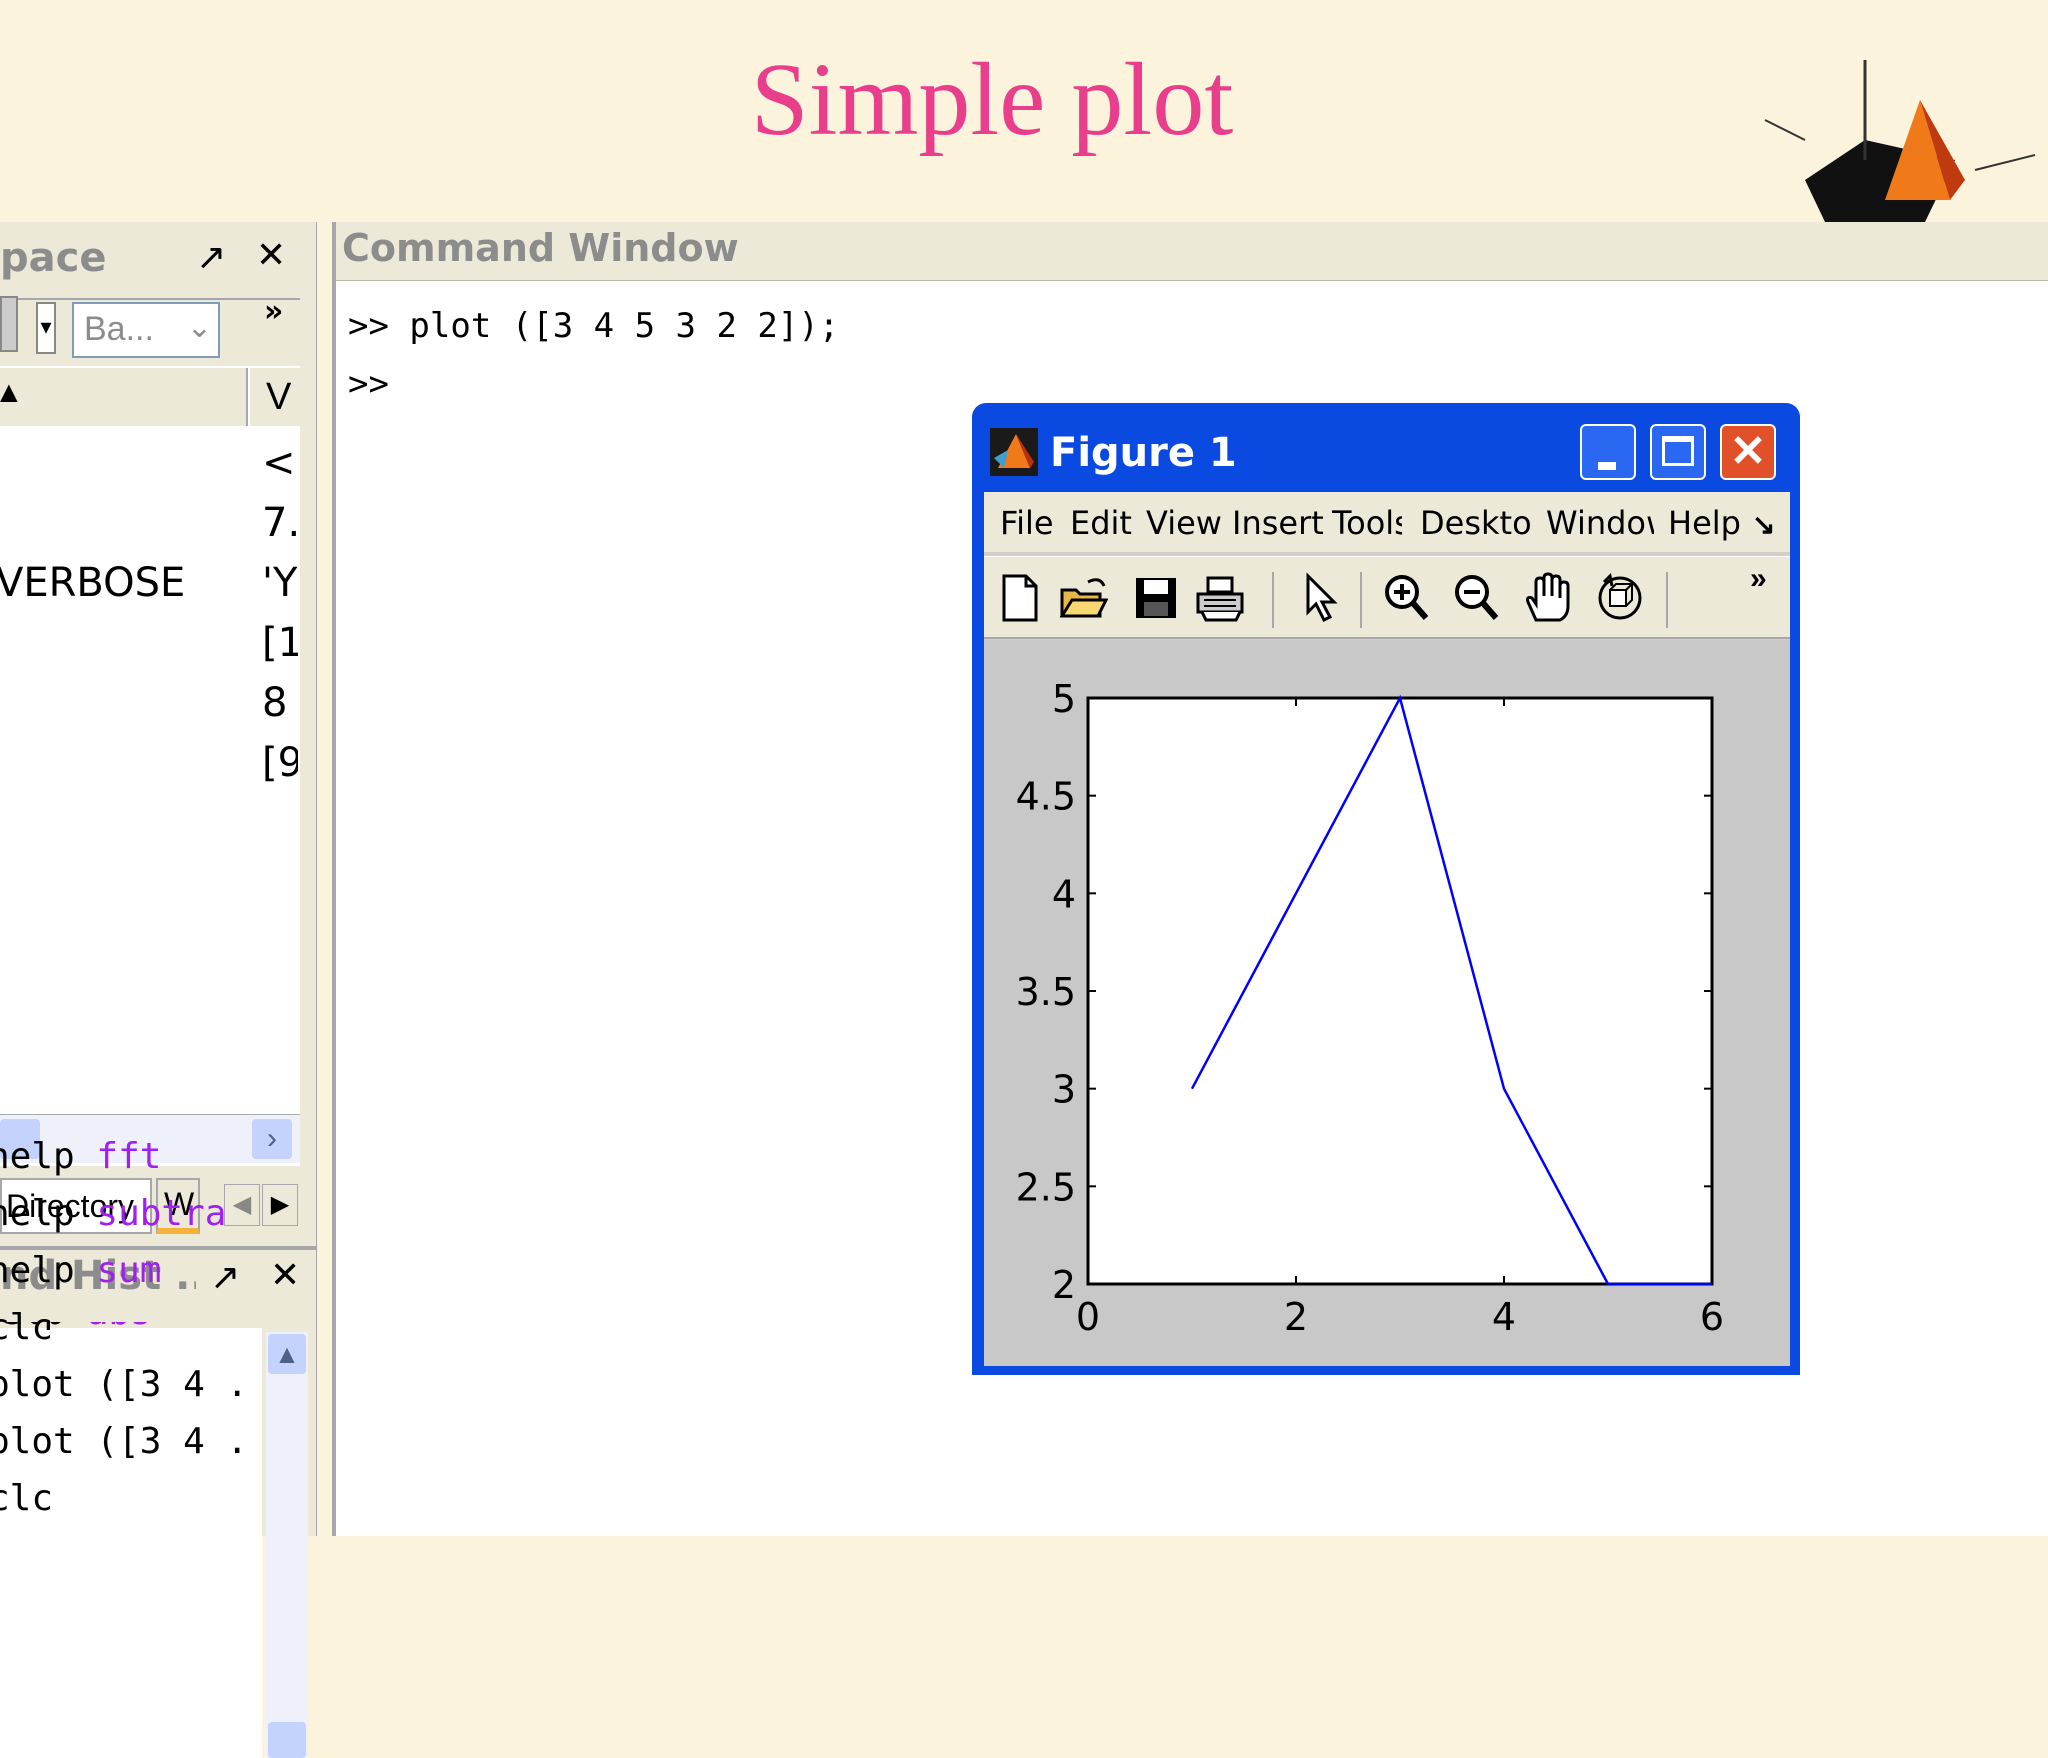 The width and height of the screenshot is (2048, 1758). I want to click on dropdown-arrow-icon: ▾, so click(46, 328).